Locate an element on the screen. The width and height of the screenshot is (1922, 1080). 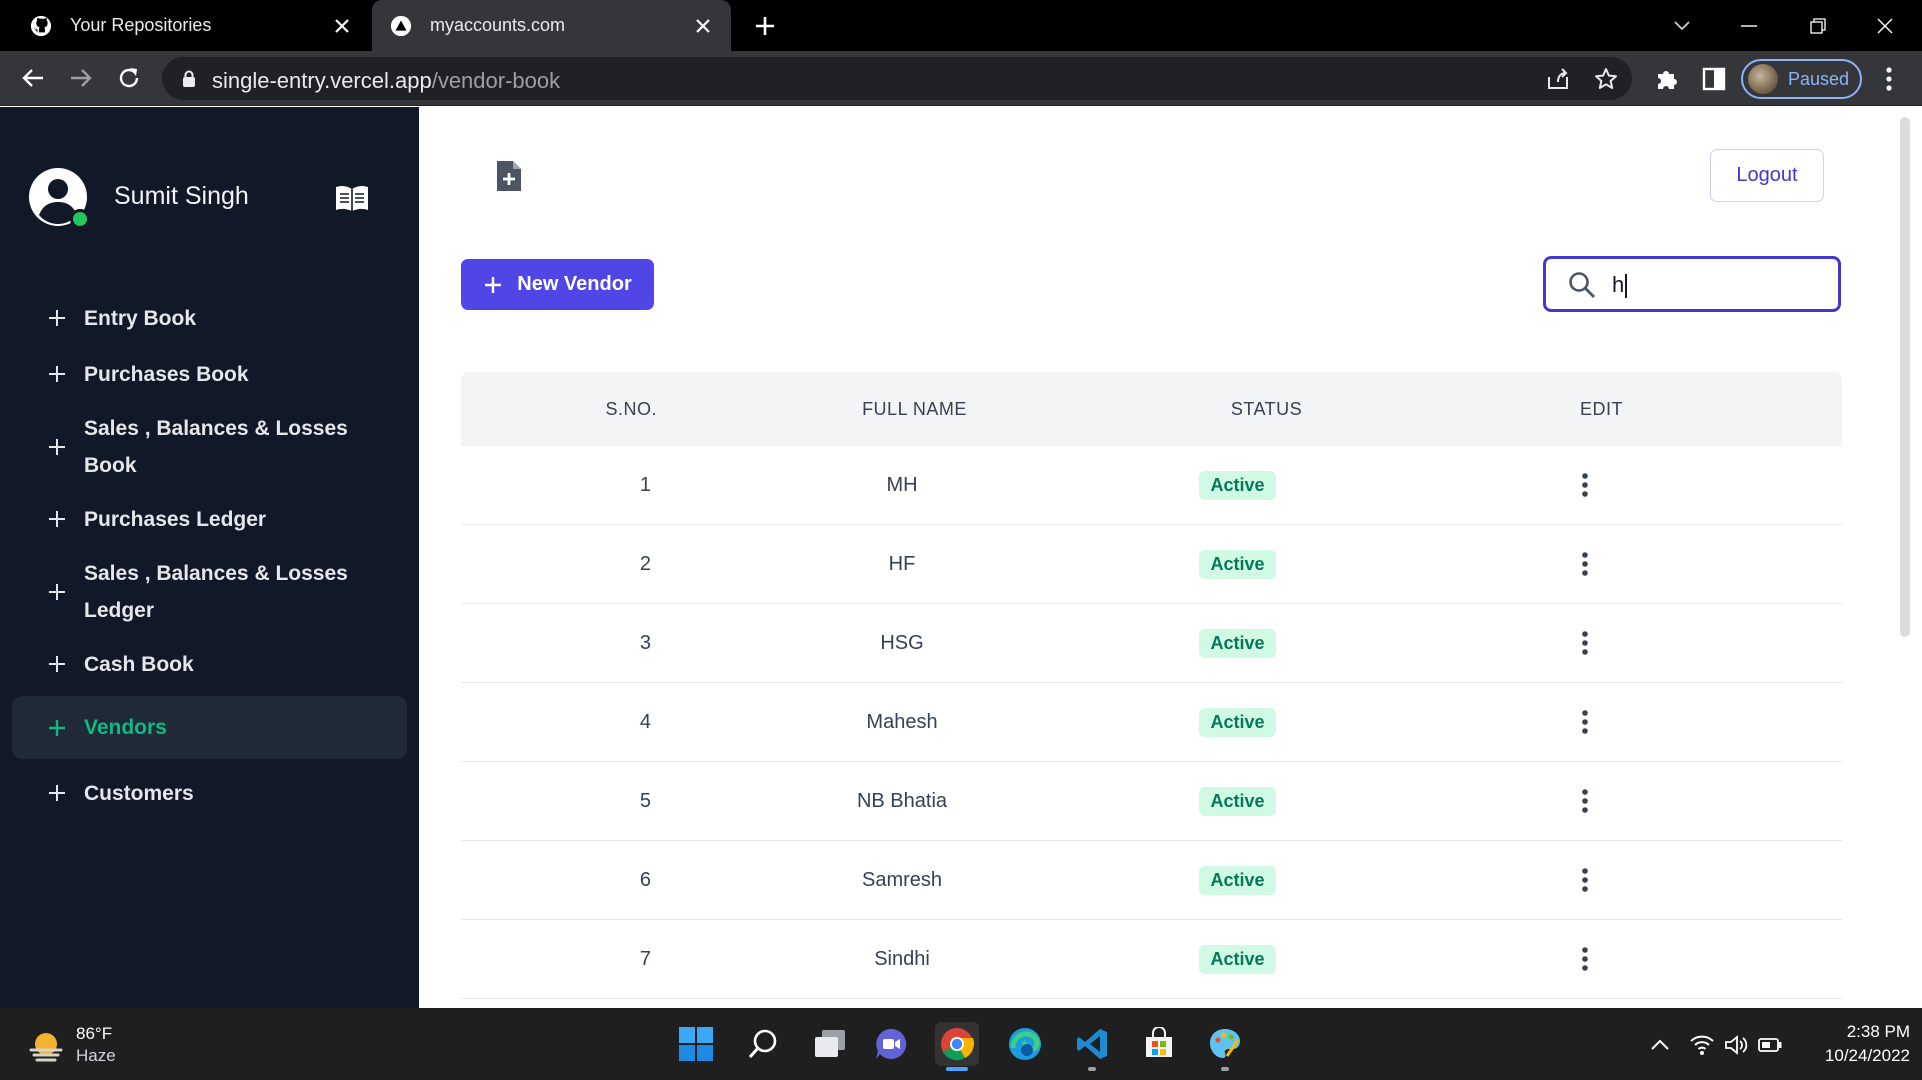
cell-sno: 6 is located at coordinates (645, 879).